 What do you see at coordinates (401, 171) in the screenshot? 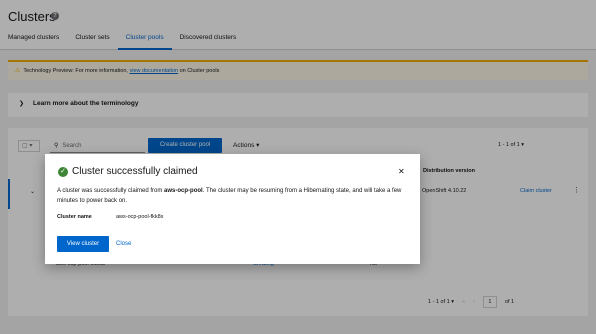
I see `close-icon: ✕` at bounding box center [401, 171].